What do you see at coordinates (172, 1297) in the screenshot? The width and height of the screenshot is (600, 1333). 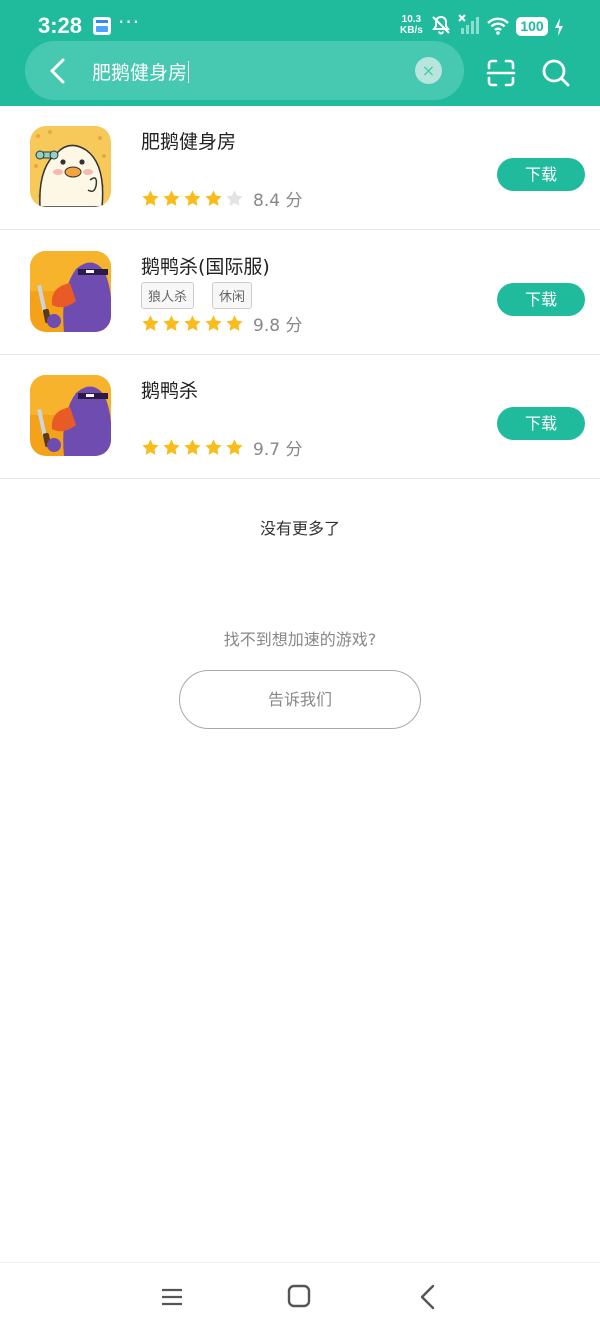 I see `recent-apps-icon` at bounding box center [172, 1297].